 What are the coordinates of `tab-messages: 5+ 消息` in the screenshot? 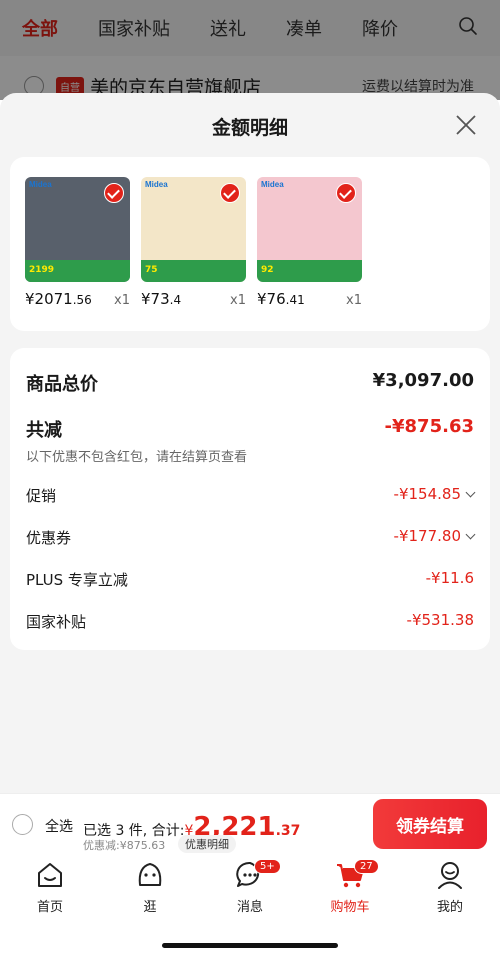 It's located at (250, 887).